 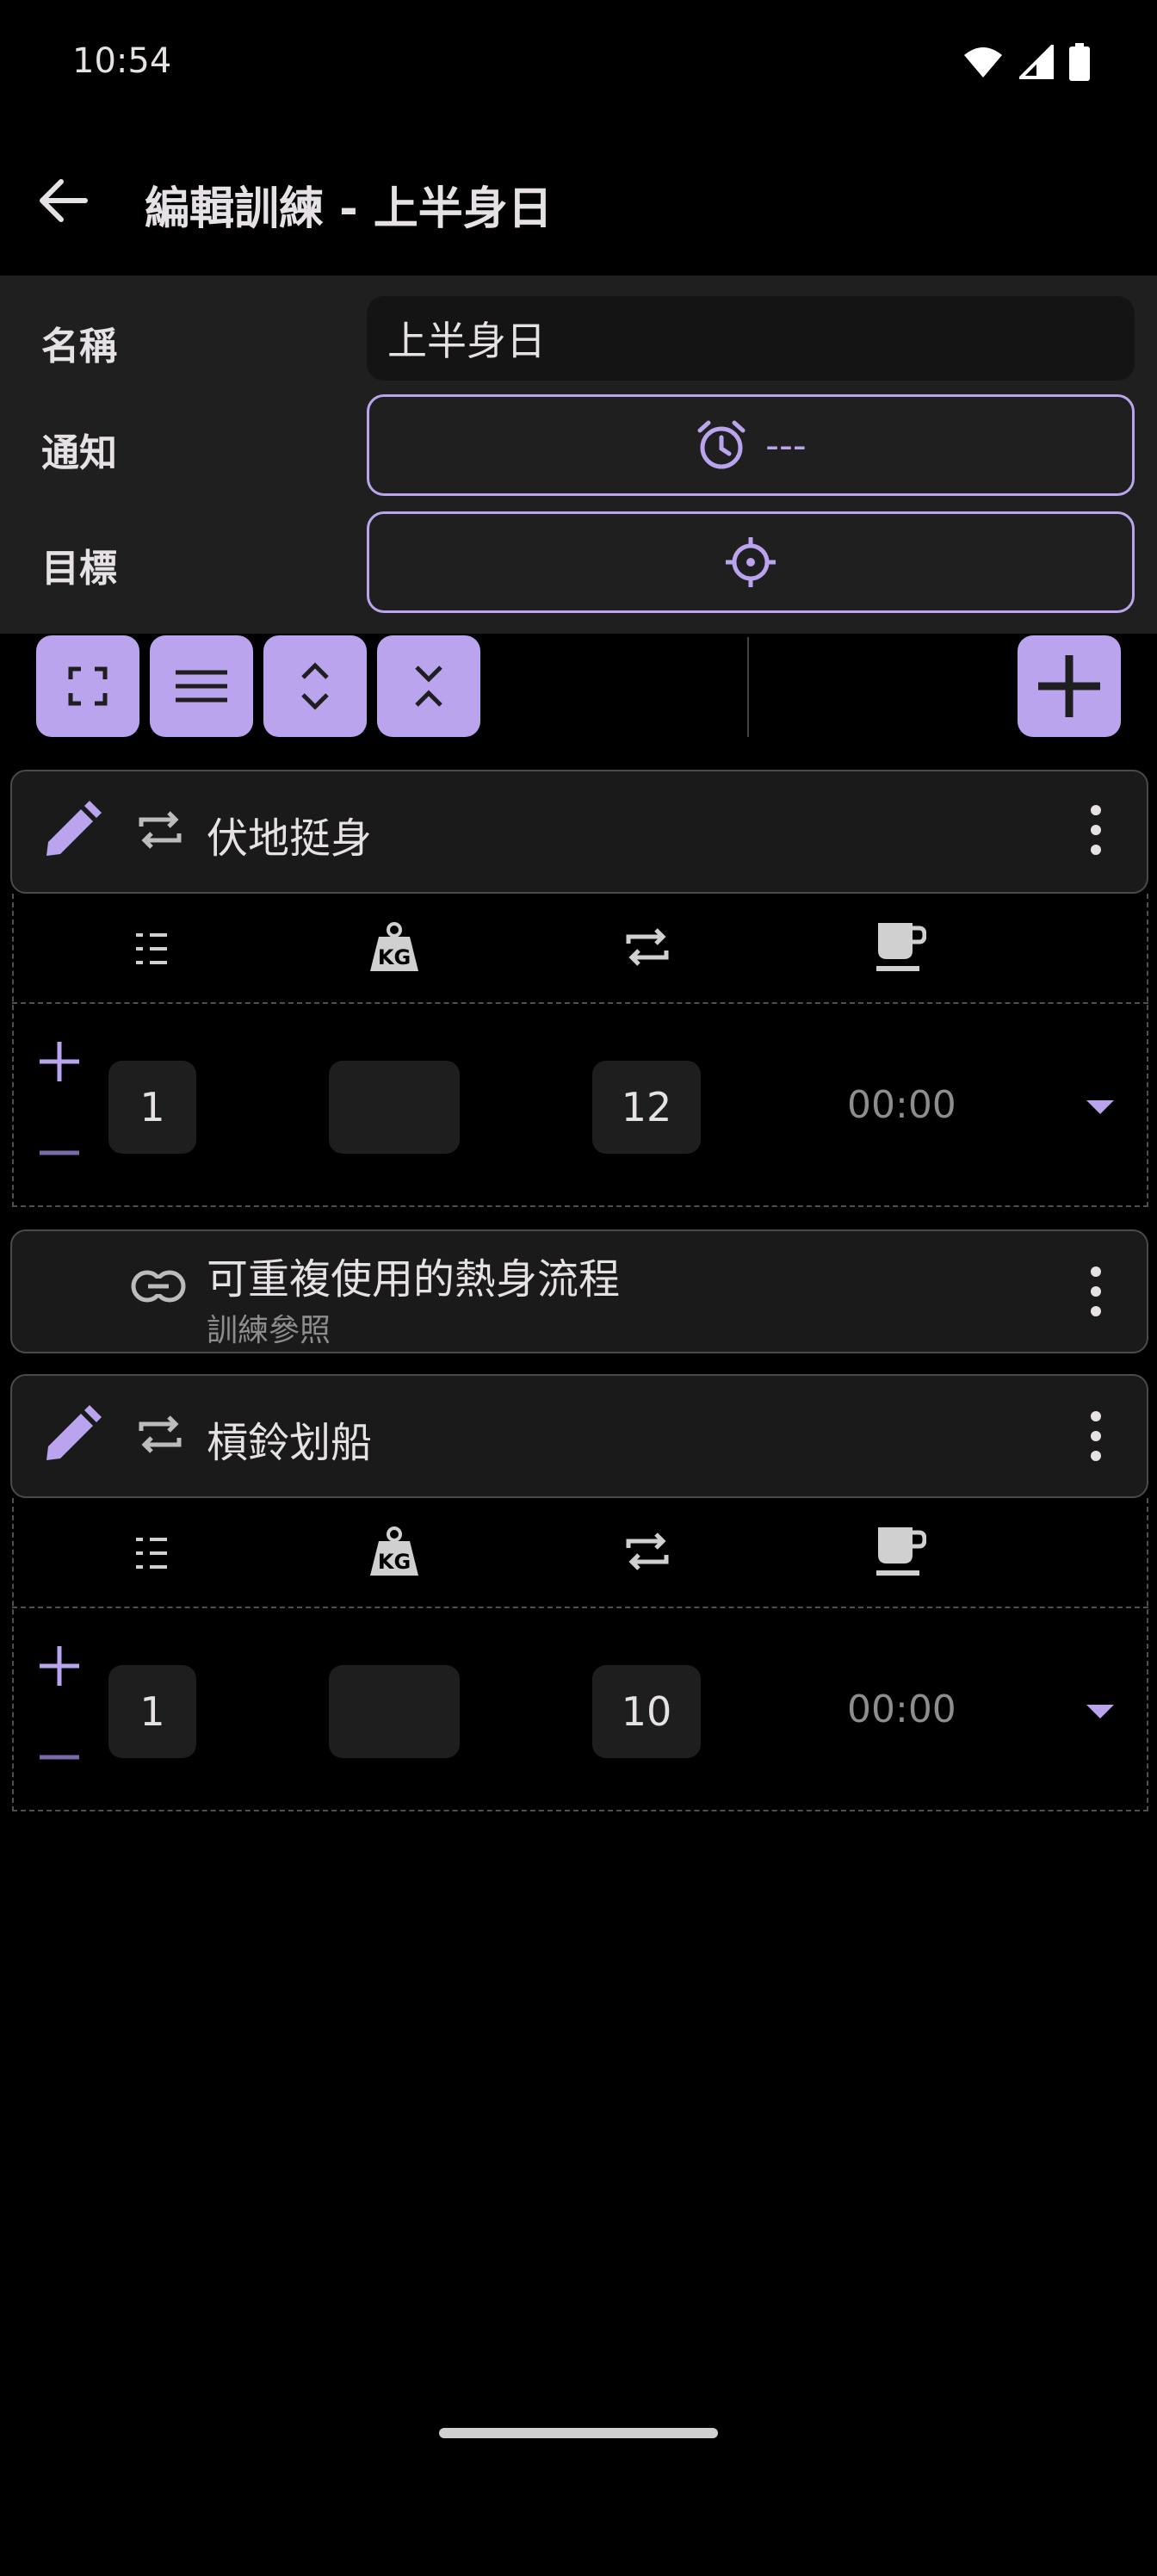 I want to click on fullscreen-button, so click(x=88, y=686).